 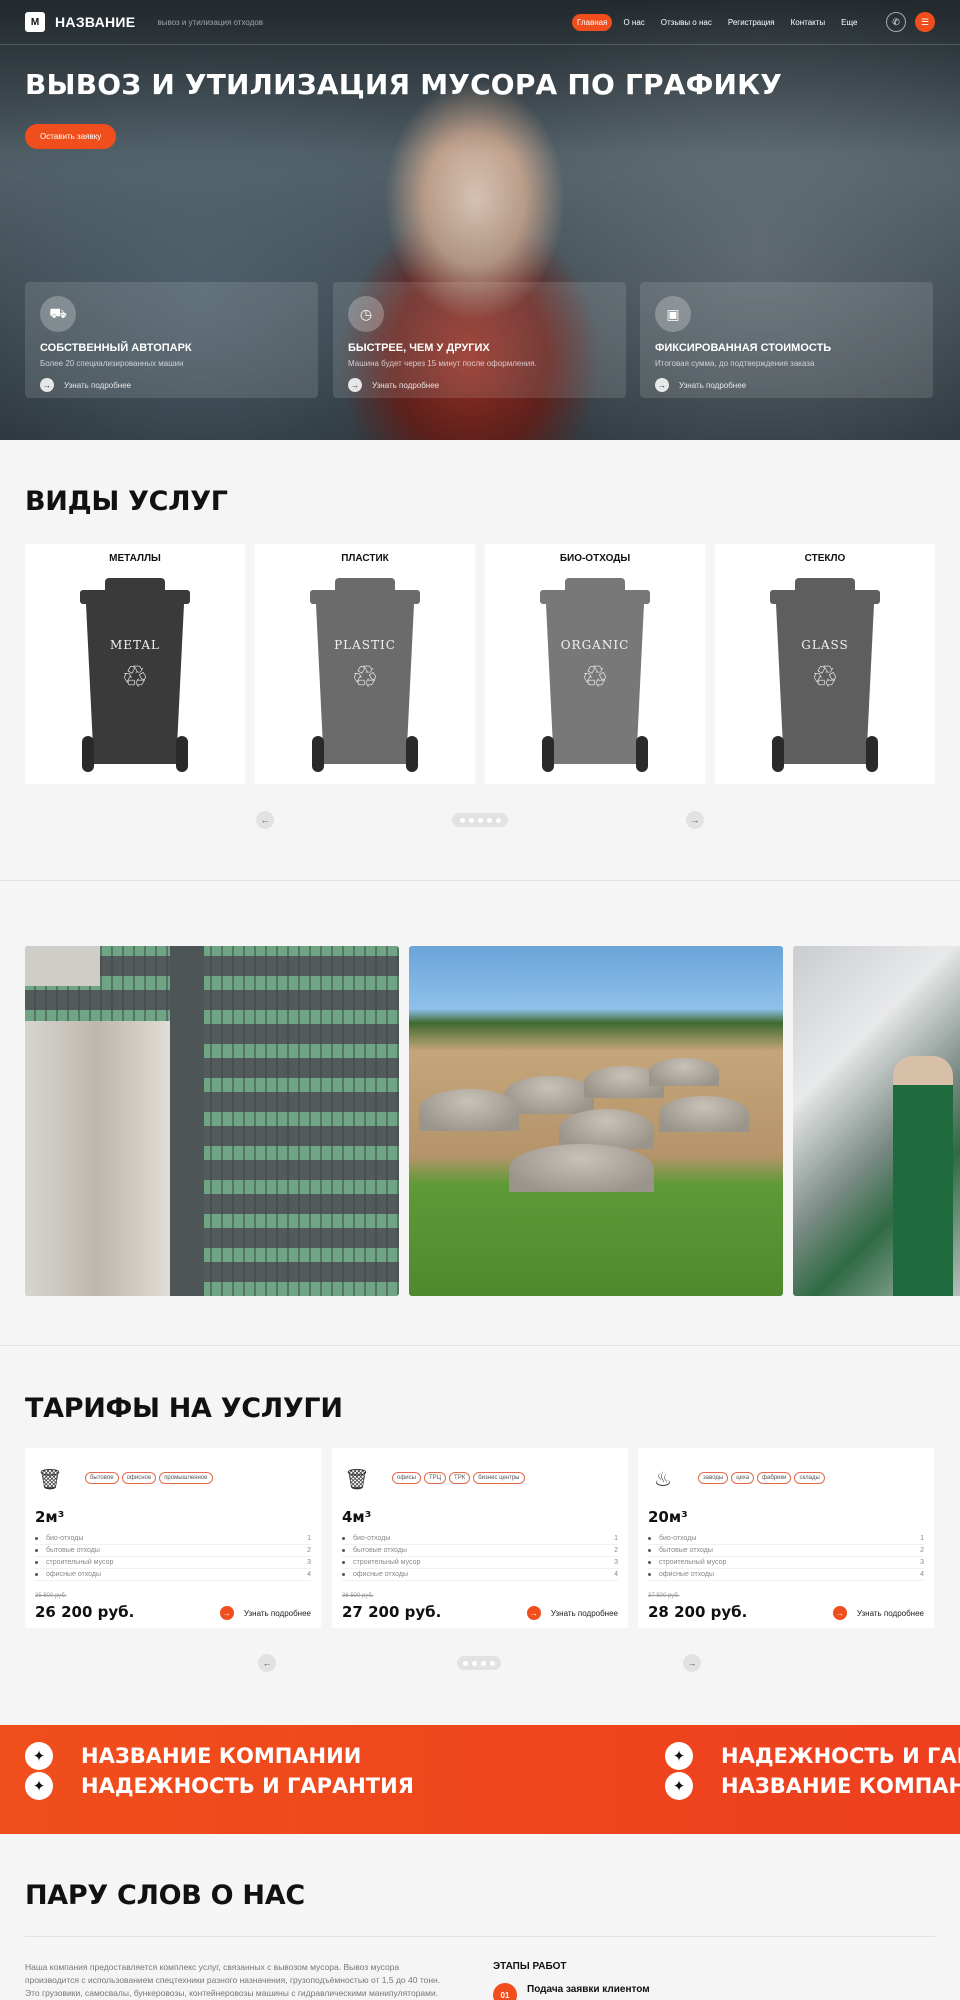 What do you see at coordinates (812, 1756) in the screenshot?
I see `marquee-row: ✦ НАДЕЖНОСТЬ И ГАРАНТИЯ` at bounding box center [812, 1756].